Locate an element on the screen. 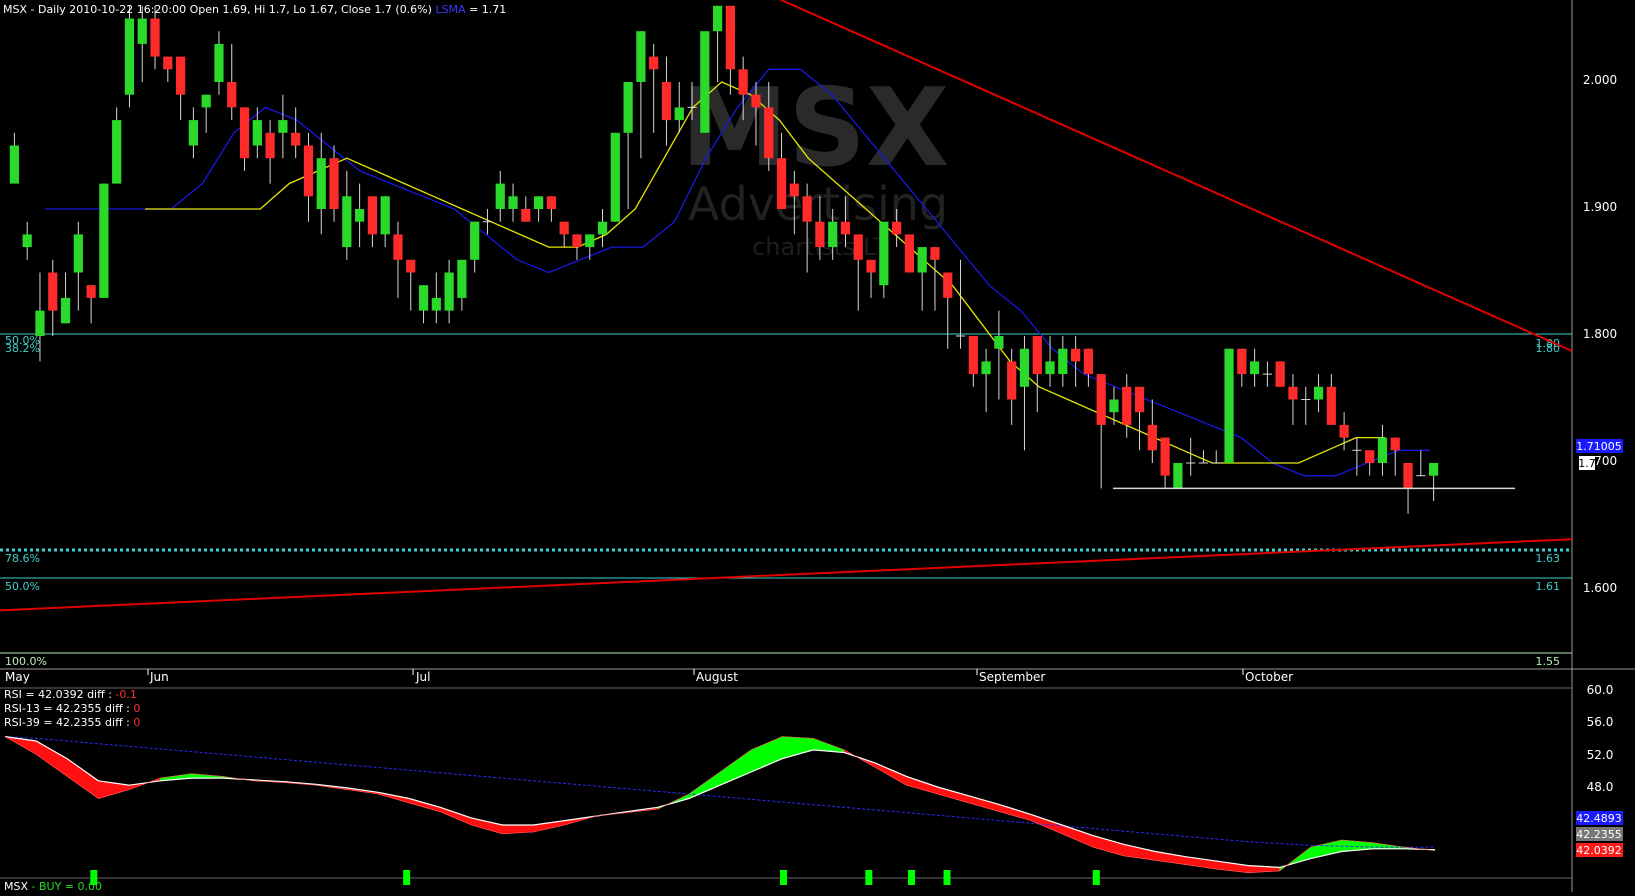  rsi-badge-2: 42.2355 is located at coordinates (1599, 834).